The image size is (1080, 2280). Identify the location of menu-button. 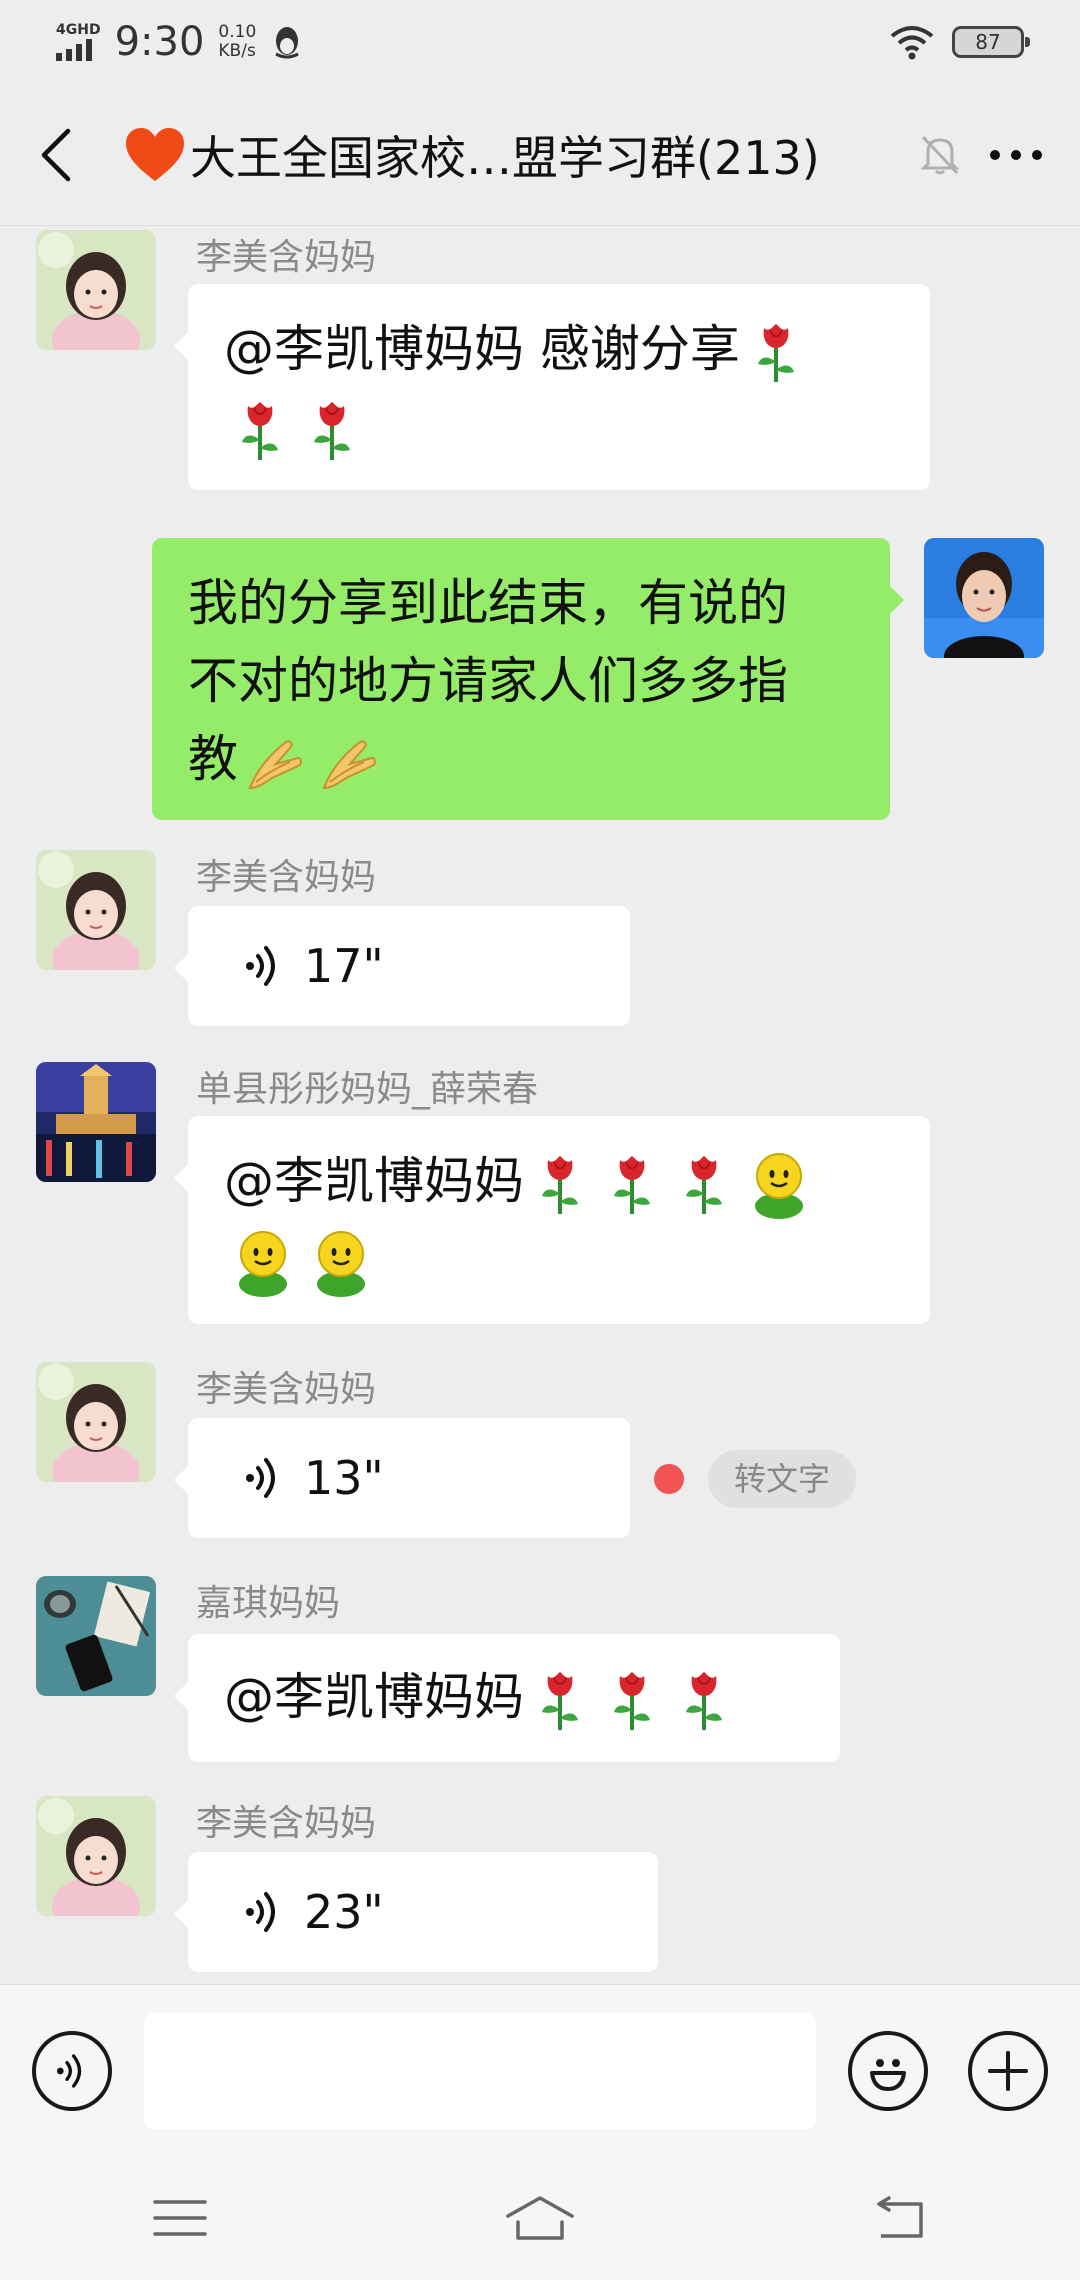
(180, 2218).